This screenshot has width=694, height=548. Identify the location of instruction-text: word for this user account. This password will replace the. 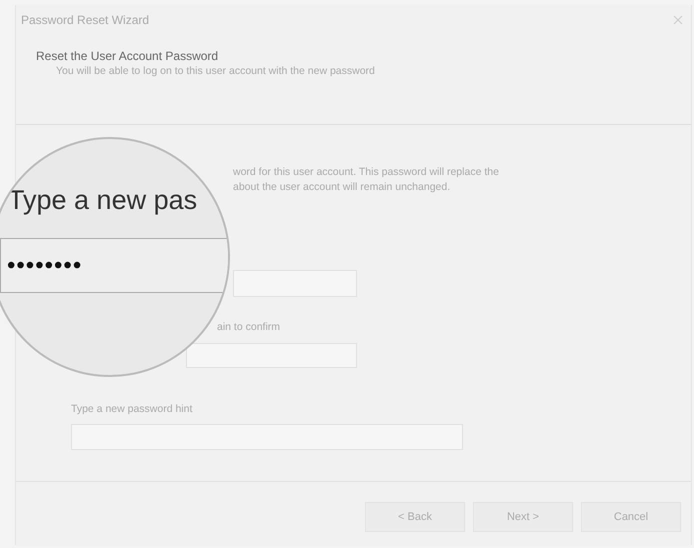
(366, 172).